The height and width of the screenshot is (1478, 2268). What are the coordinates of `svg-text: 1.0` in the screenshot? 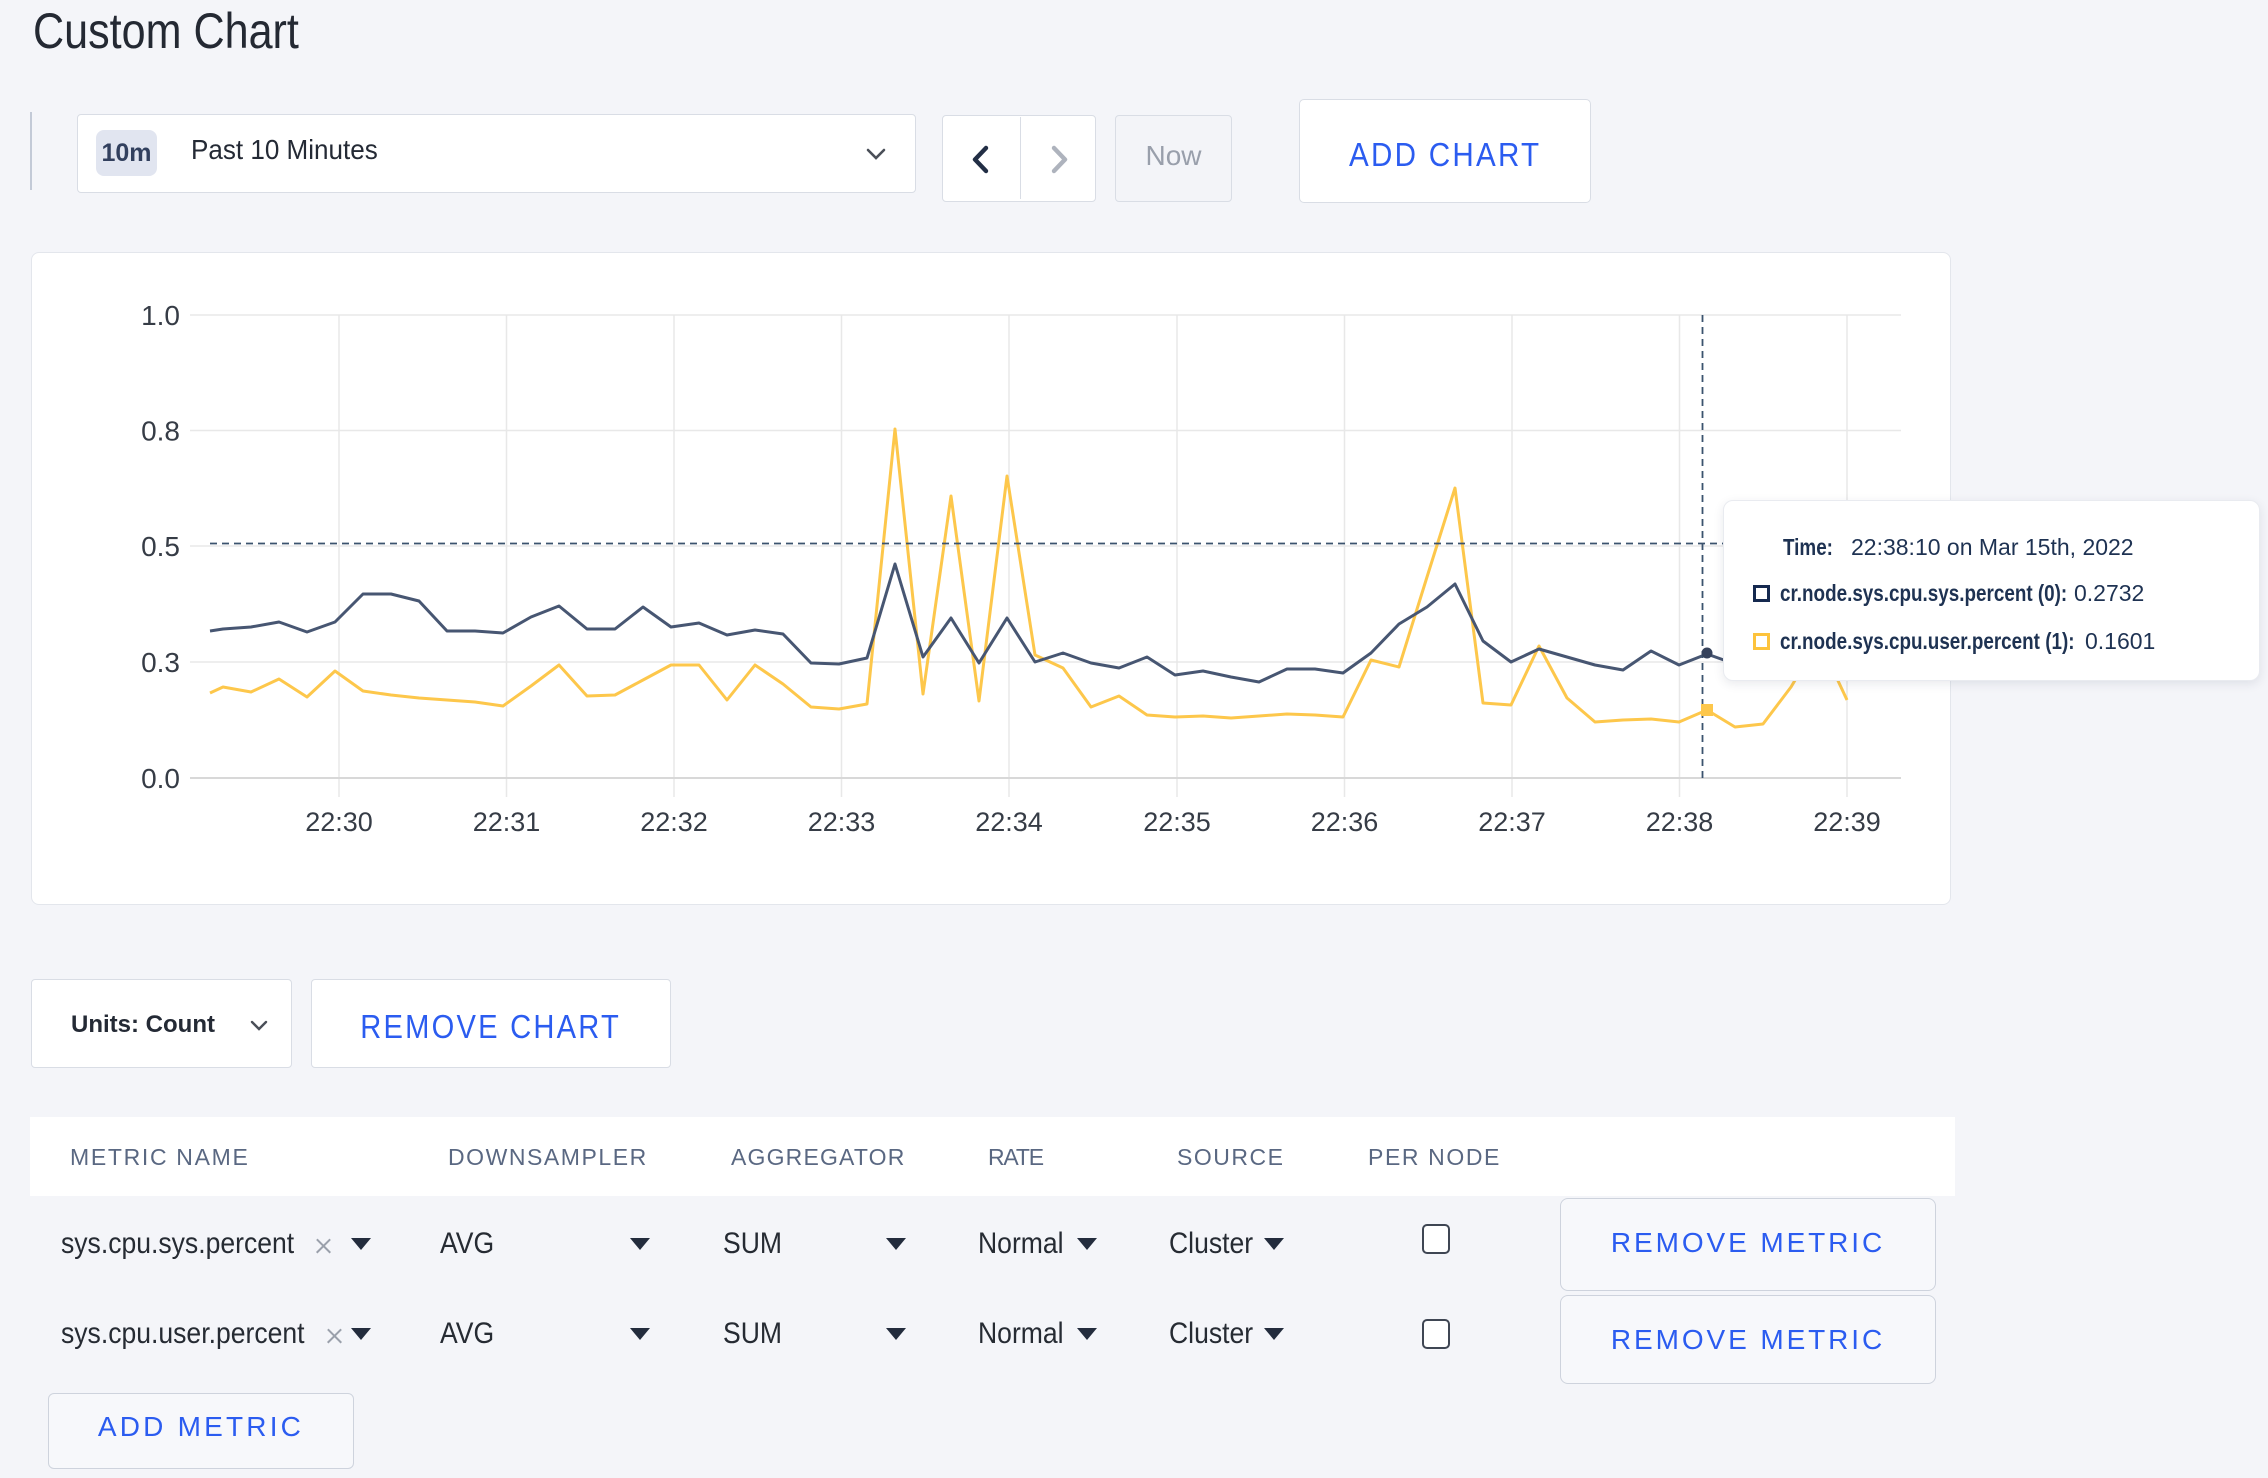 It's located at (160, 315).